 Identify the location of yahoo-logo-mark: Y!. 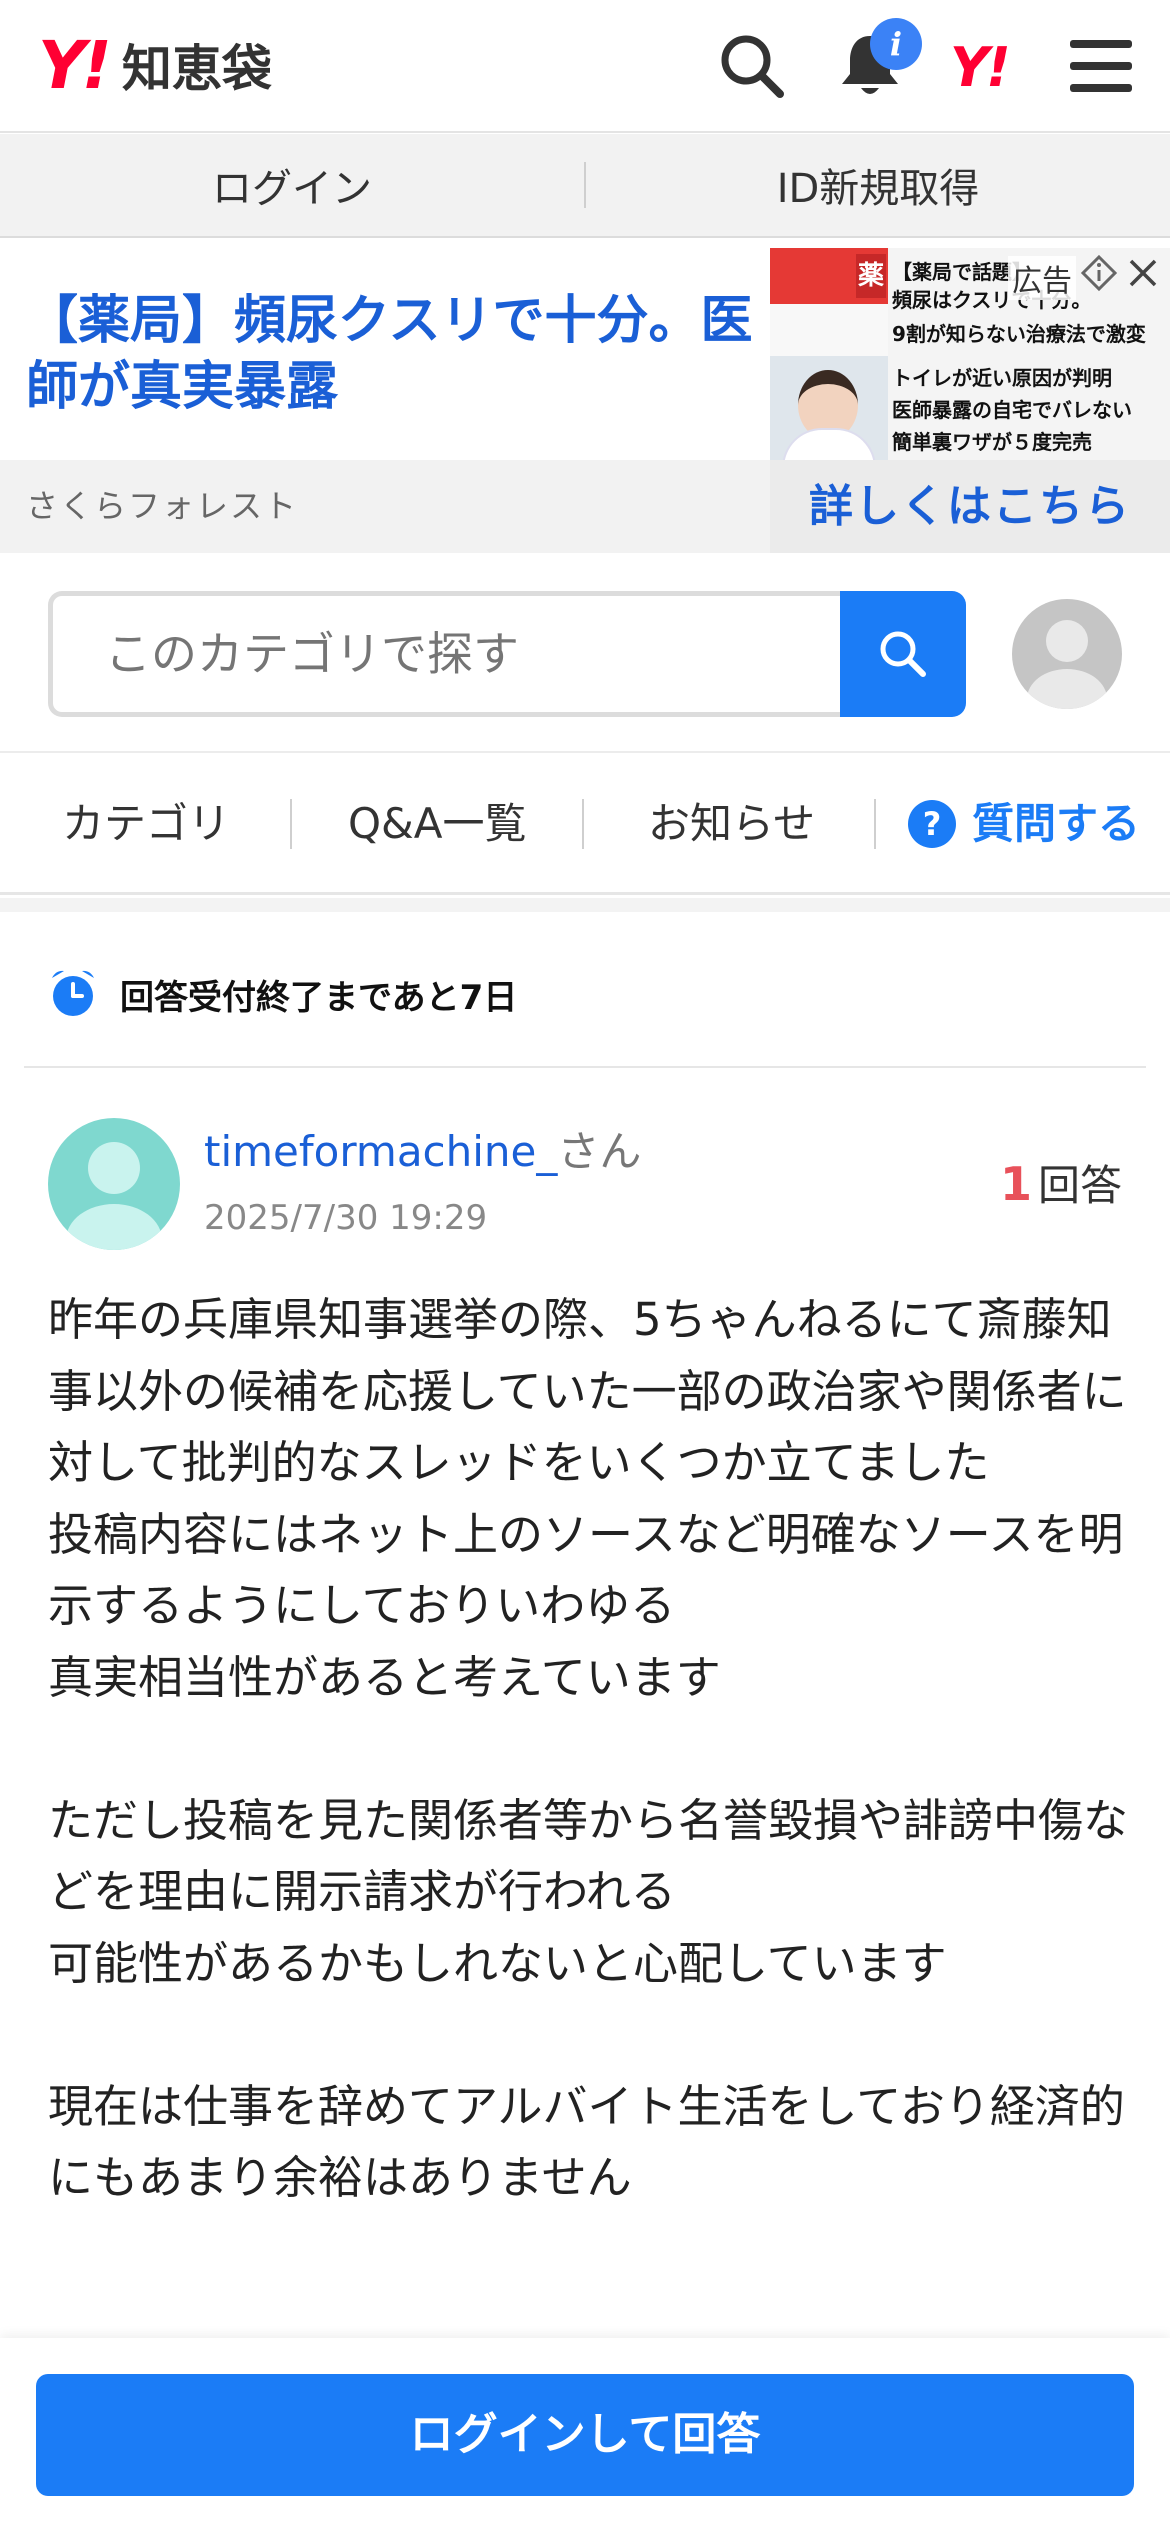
(75, 65).